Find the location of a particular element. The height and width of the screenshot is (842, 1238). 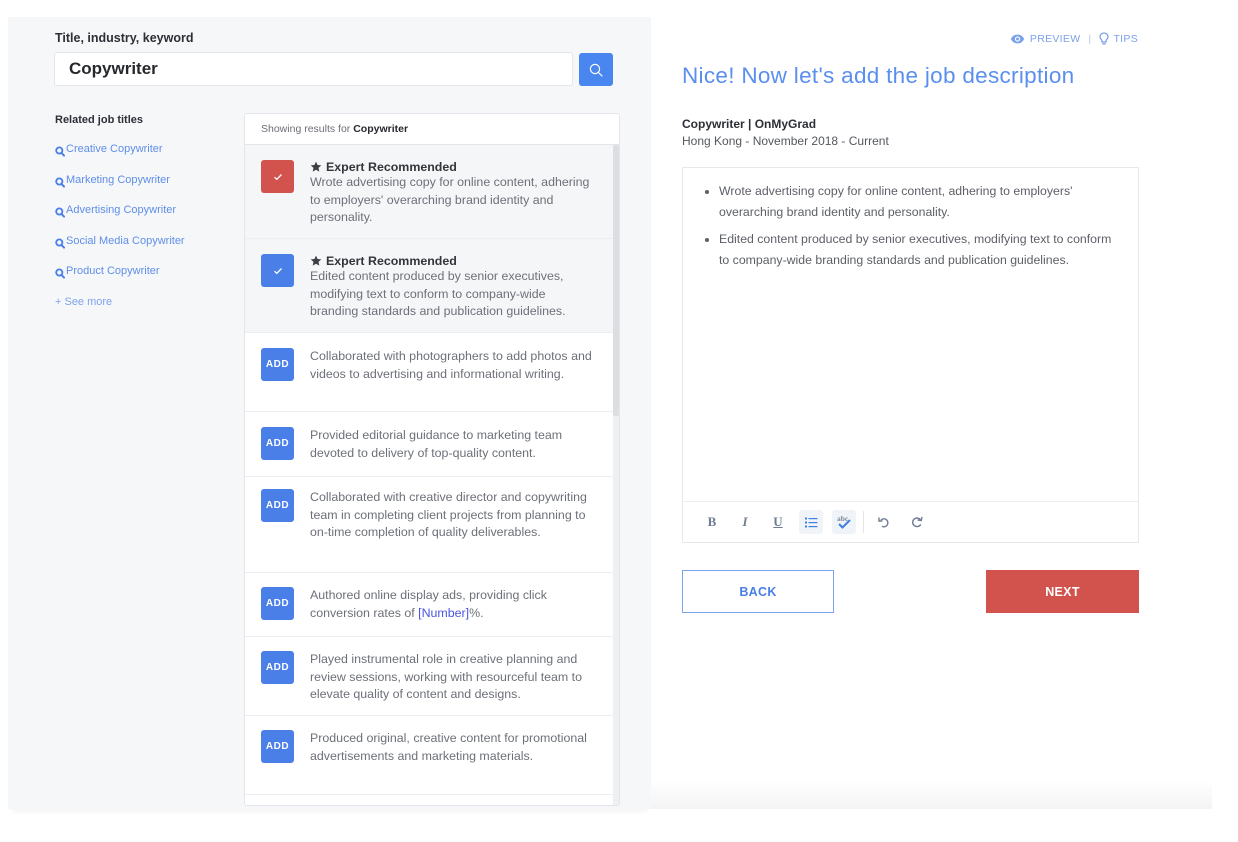

spellcheck-button: abc is located at coordinates (844, 522).